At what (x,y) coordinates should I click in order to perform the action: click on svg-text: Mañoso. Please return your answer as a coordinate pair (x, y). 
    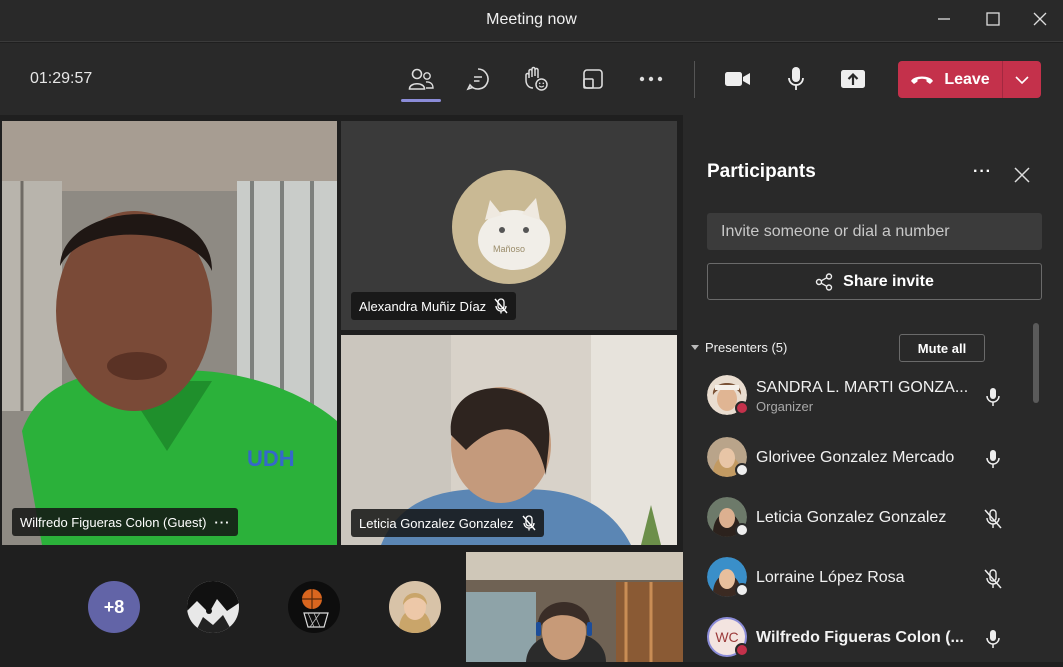
    Looking at the image, I should click on (509, 249).